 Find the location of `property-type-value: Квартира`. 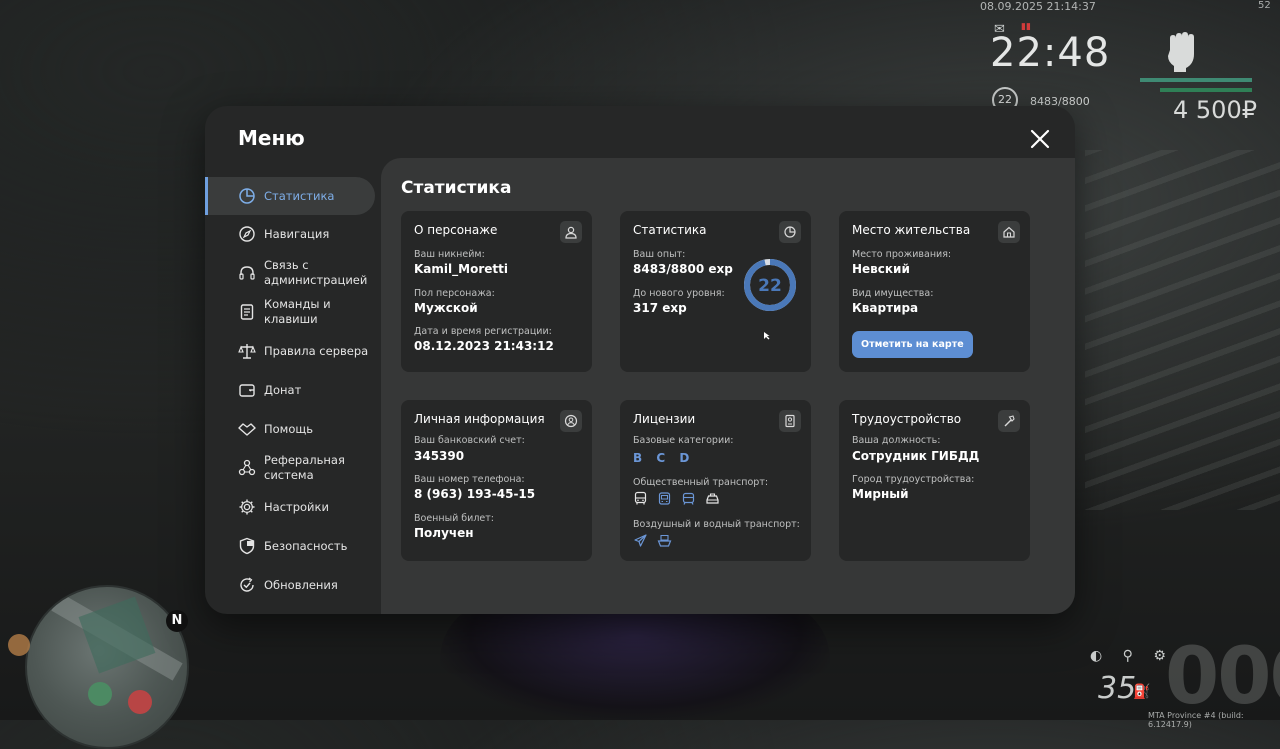

property-type-value: Квартира is located at coordinates (885, 308).